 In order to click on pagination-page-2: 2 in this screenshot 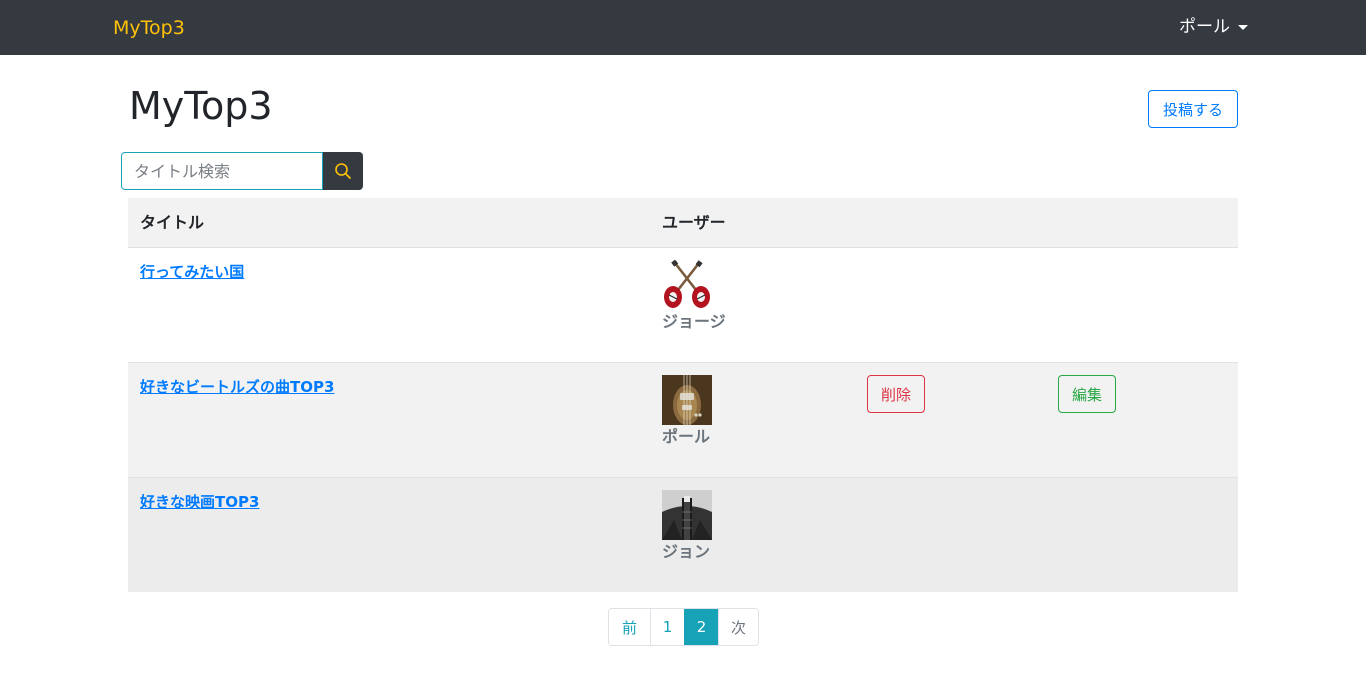, I will do `click(701, 627)`.